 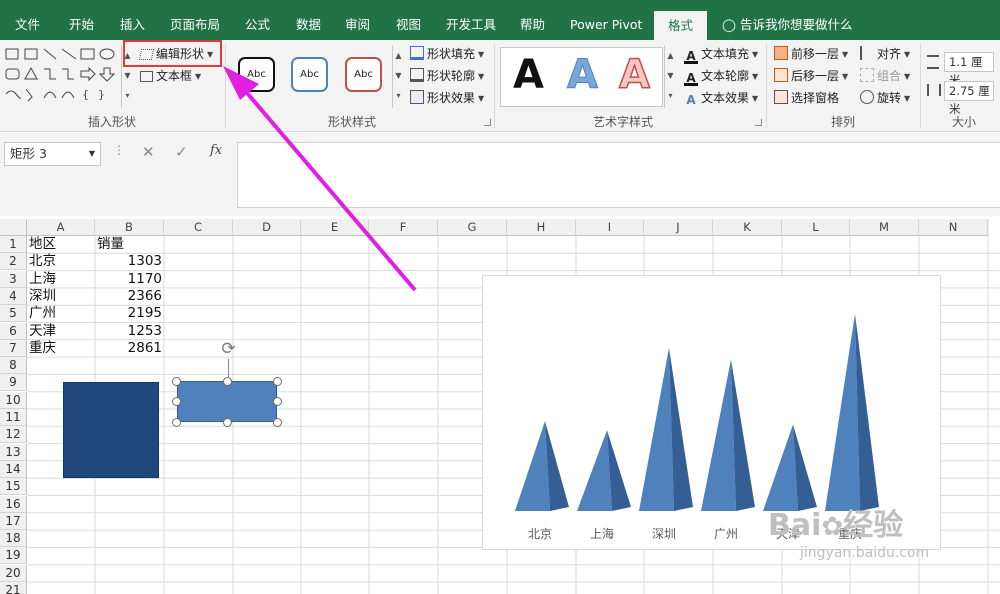 What do you see at coordinates (227, 401) in the screenshot?
I see `rectangle-shape-selected` at bounding box center [227, 401].